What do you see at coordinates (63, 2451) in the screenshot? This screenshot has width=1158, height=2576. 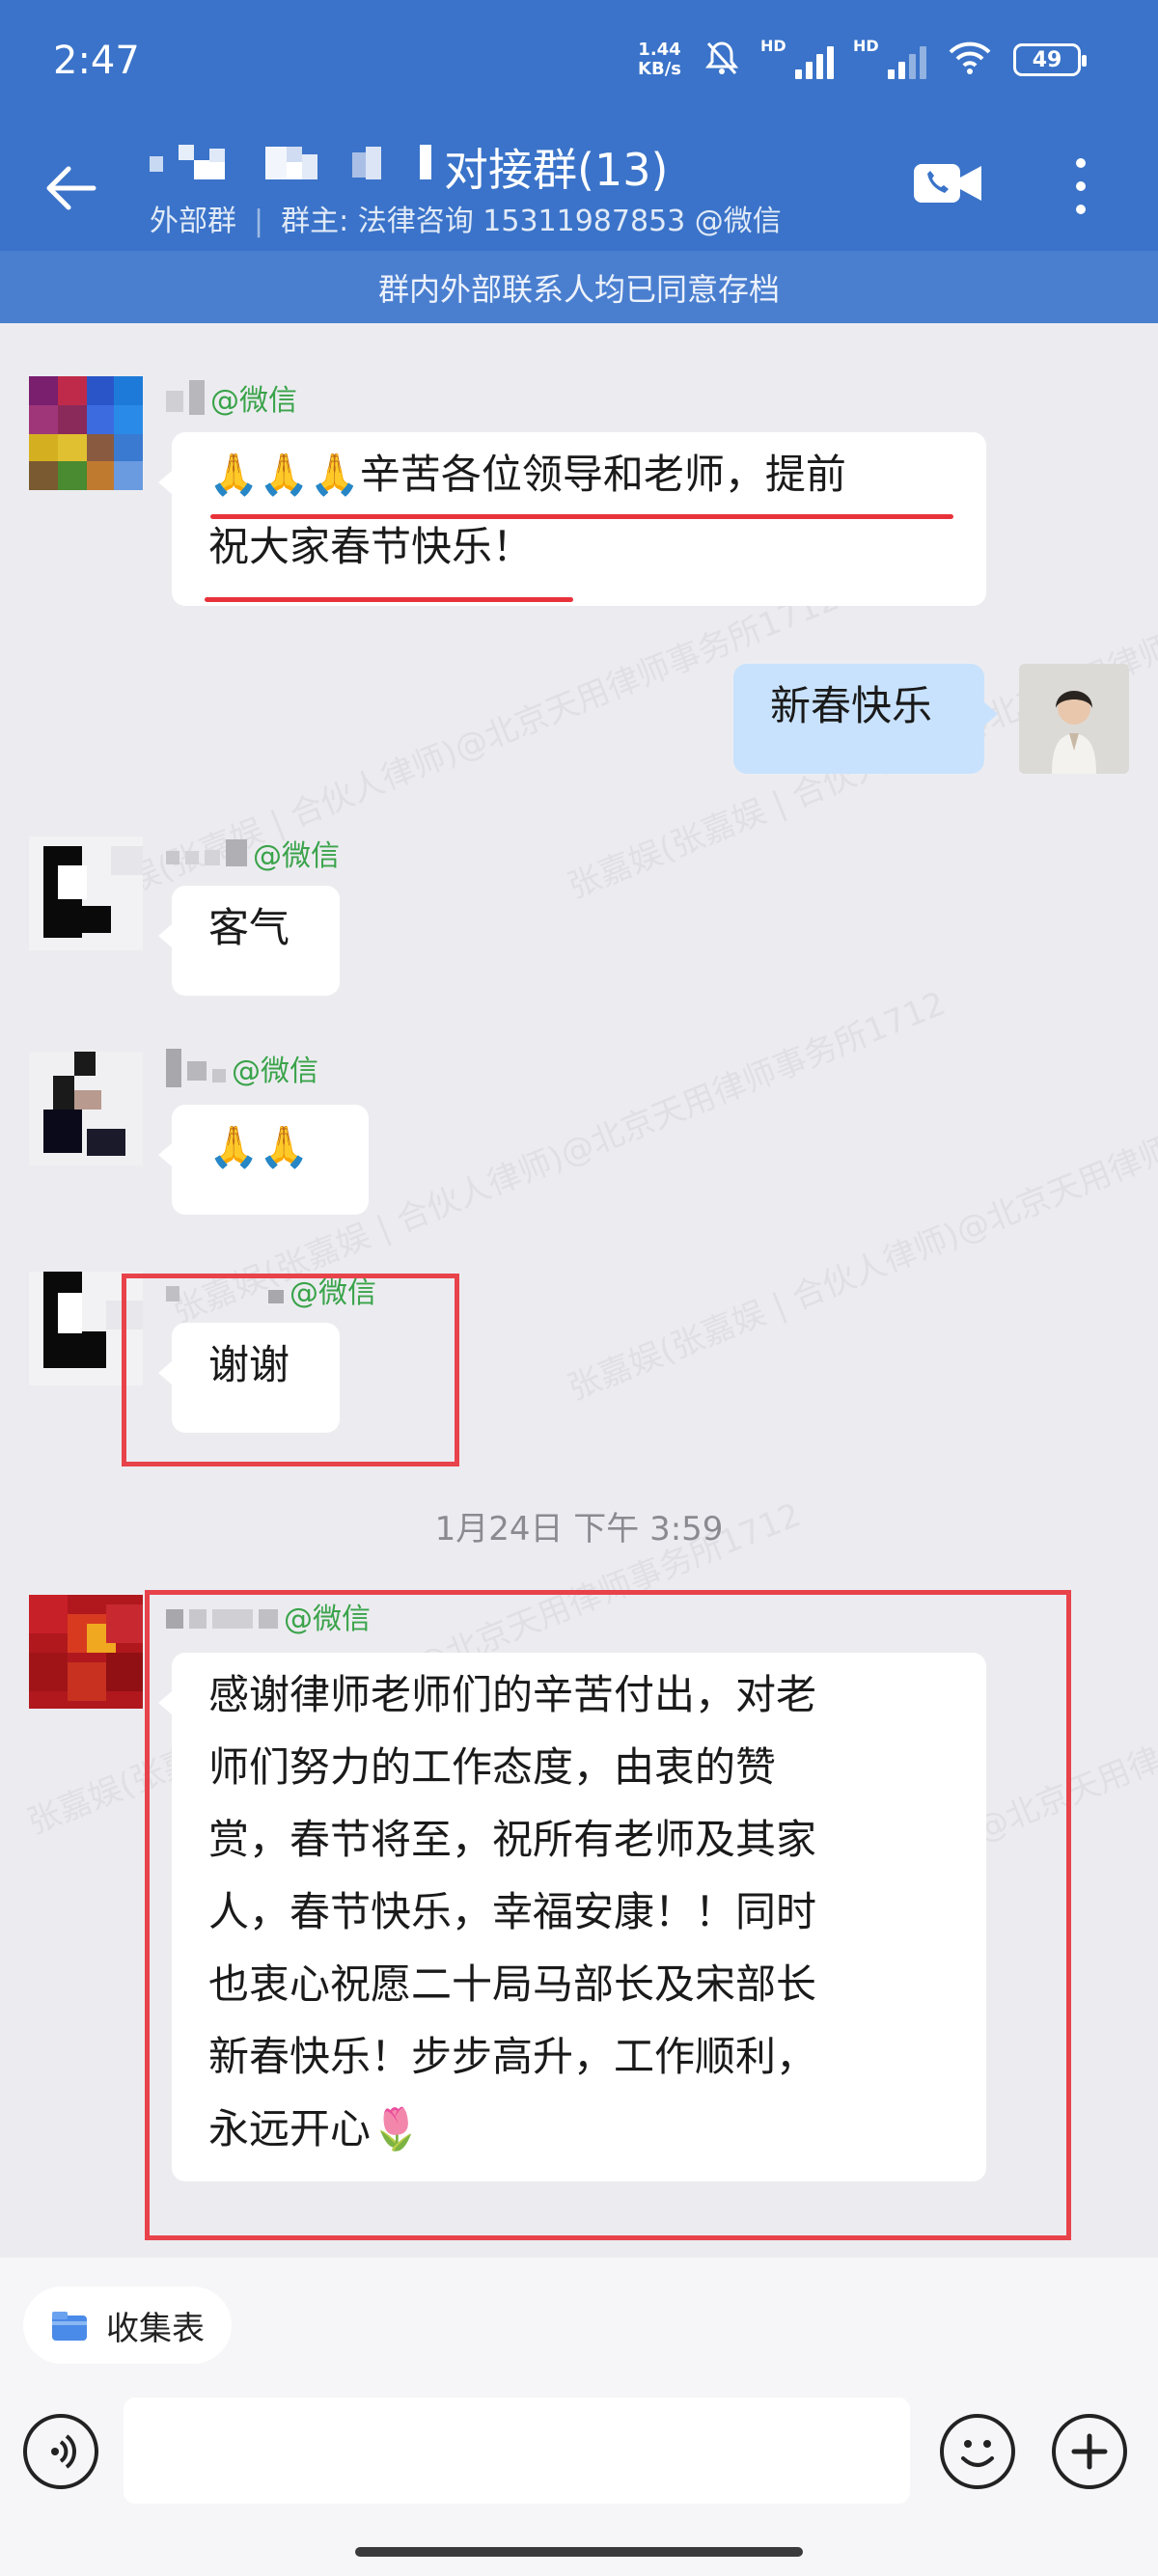 I see `voice-icon` at bounding box center [63, 2451].